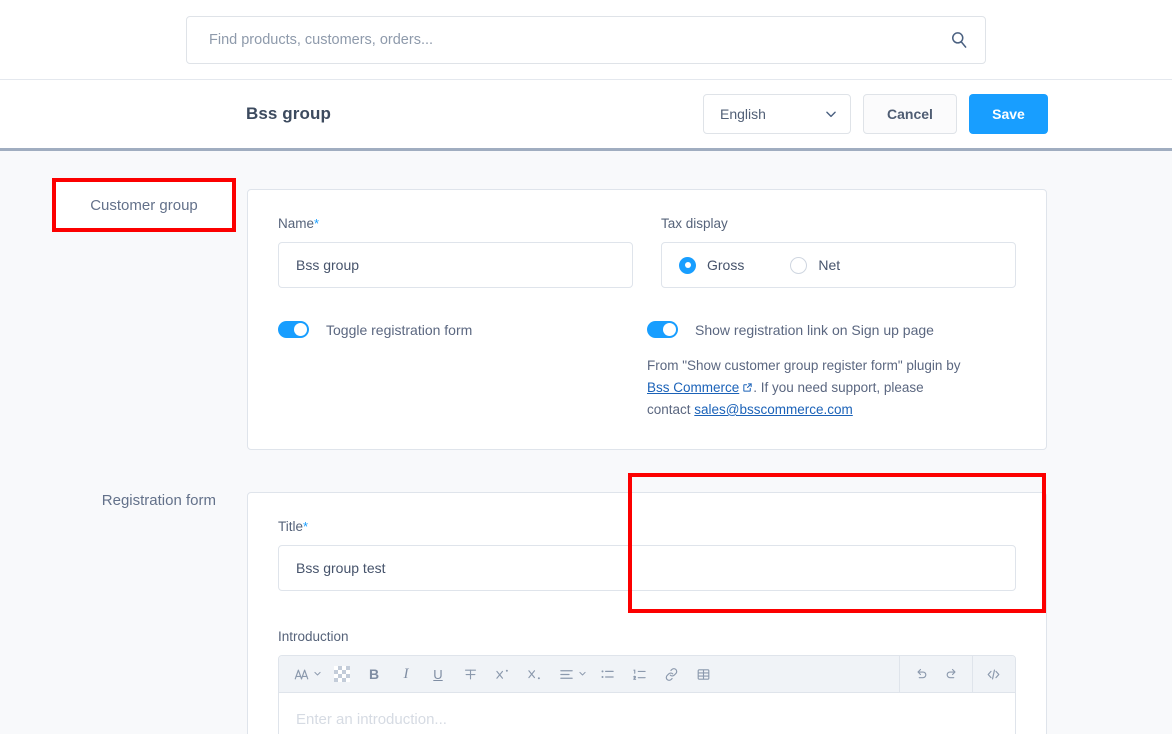  I want to click on text-color-swatch, so click(342, 674).